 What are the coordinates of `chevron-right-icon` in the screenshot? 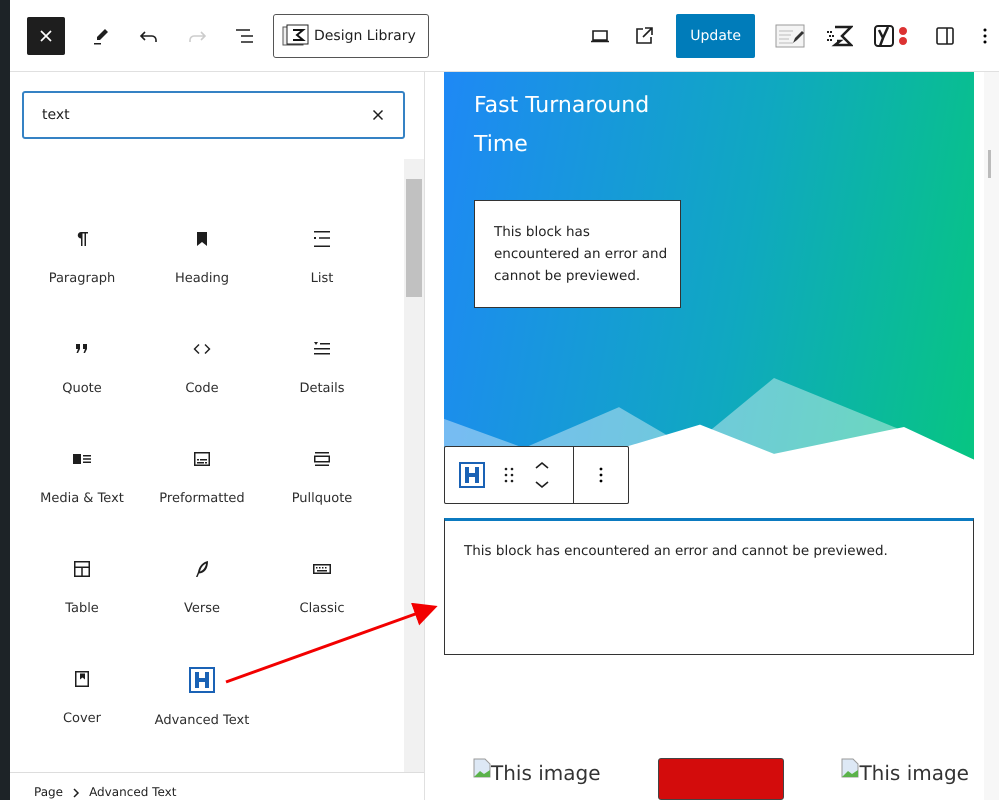 It's located at (76, 793).